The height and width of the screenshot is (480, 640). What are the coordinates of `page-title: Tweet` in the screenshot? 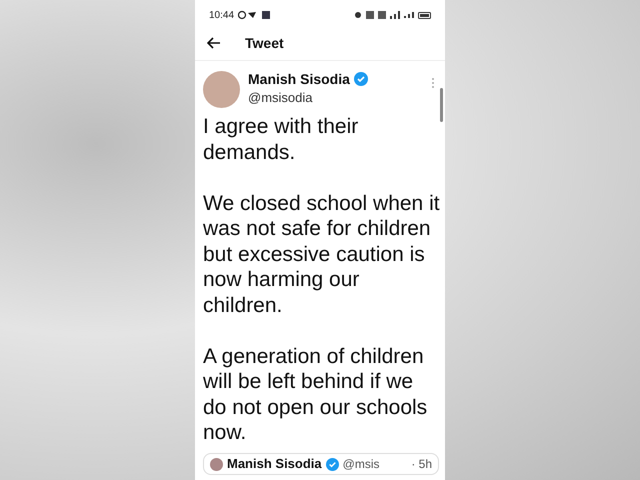 It's located at (264, 43).